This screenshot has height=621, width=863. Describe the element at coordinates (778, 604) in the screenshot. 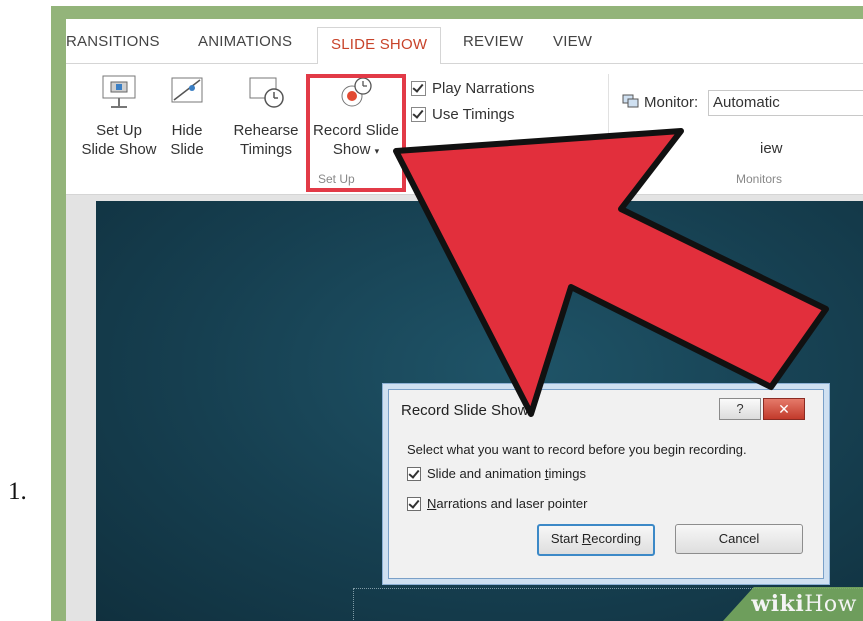

I see `watermark-wiki: wiki` at that location.